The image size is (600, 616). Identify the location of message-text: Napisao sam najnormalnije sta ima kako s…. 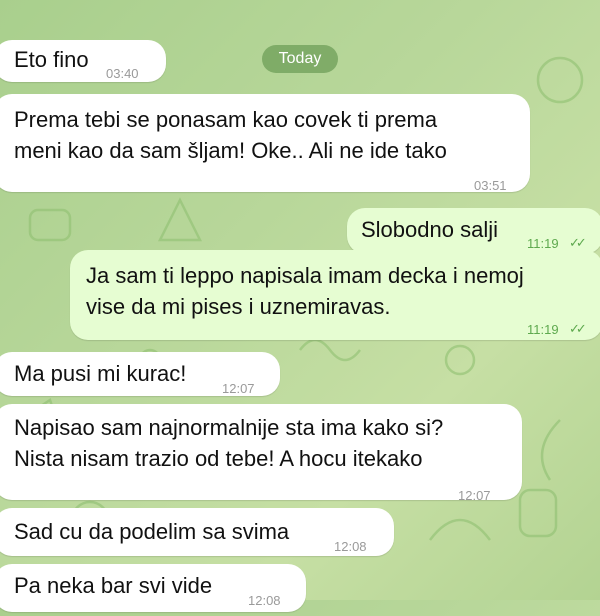
(229, 443).